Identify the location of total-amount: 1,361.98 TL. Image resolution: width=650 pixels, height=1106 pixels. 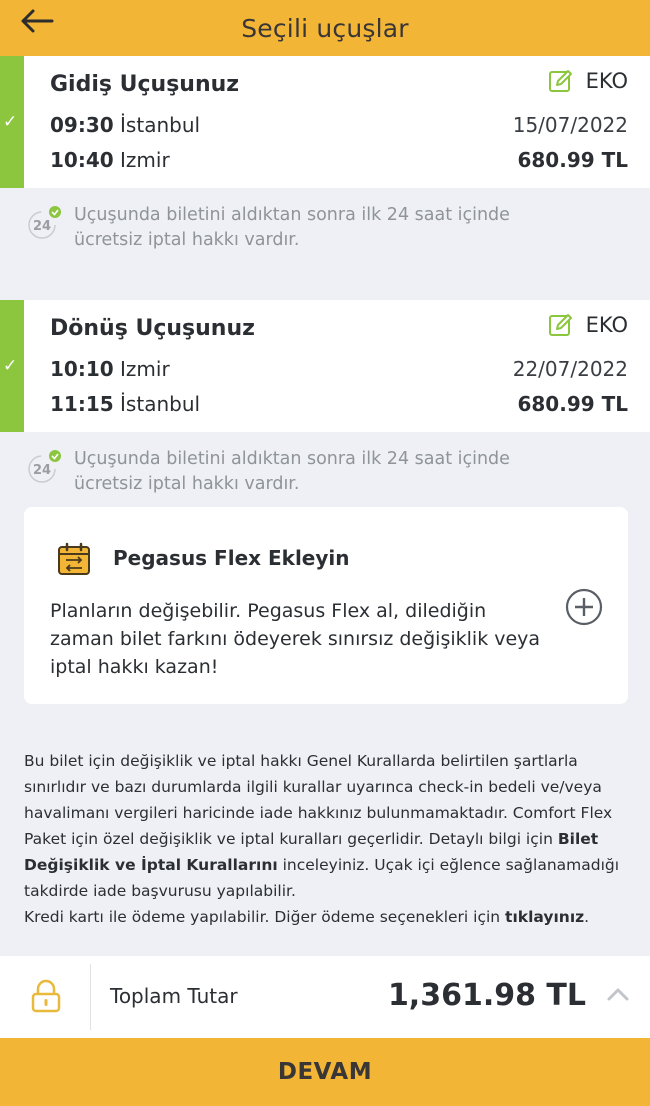
(486, 995).